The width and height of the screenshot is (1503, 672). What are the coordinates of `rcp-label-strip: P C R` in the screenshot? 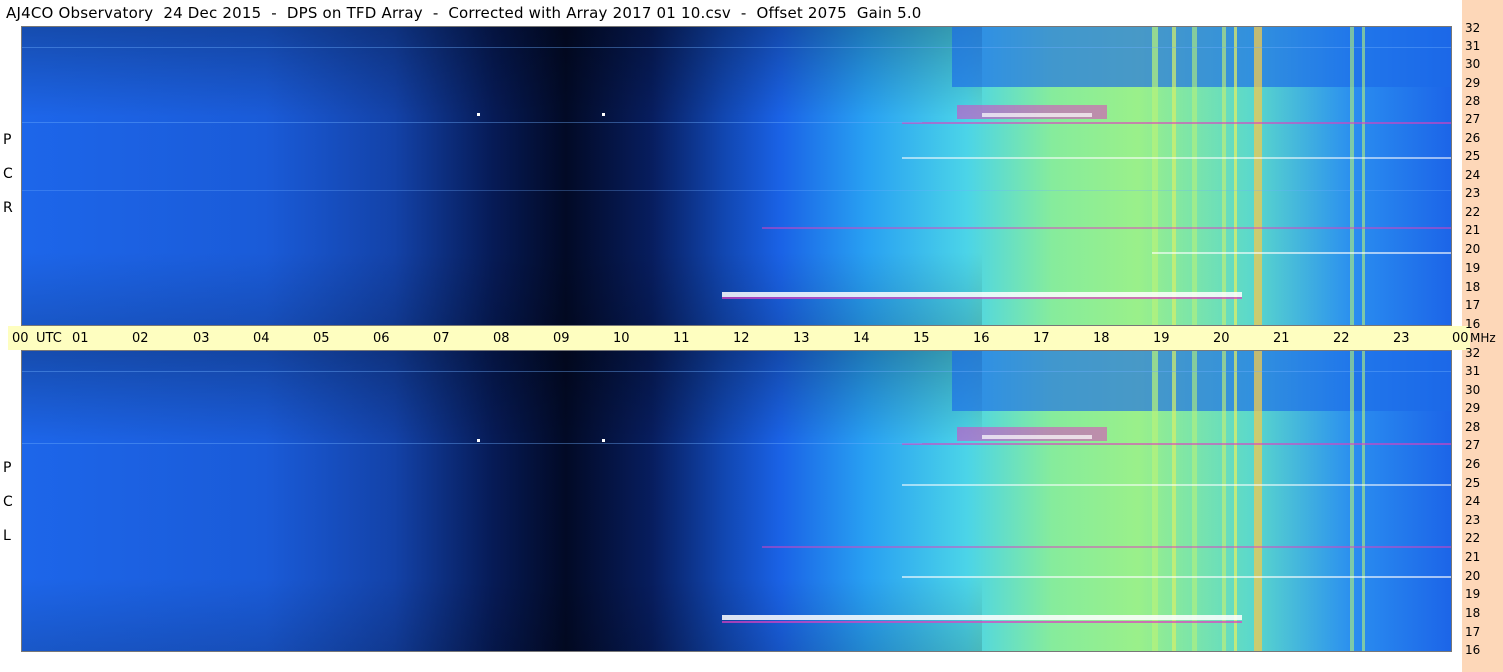 It's located at (10, 176).